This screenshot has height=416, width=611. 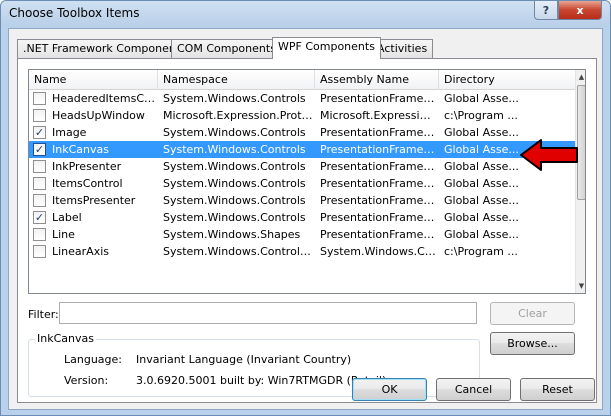 I want to click on column-header-directory: Directory, so click(x=507, y=80).